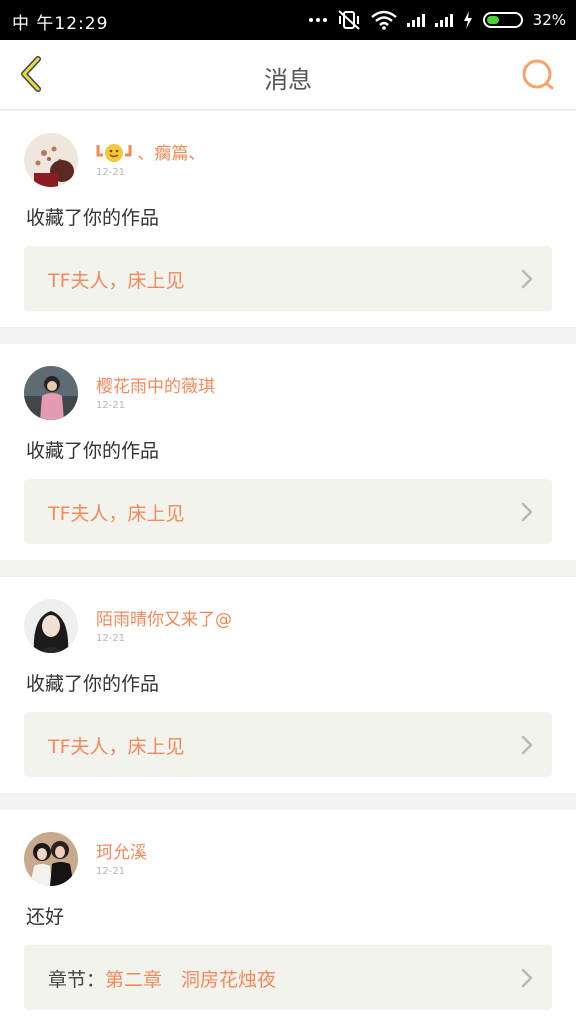 This screenshot has height=1026, width=576. I want to click on status-icons: 32%, so click(437, 20).